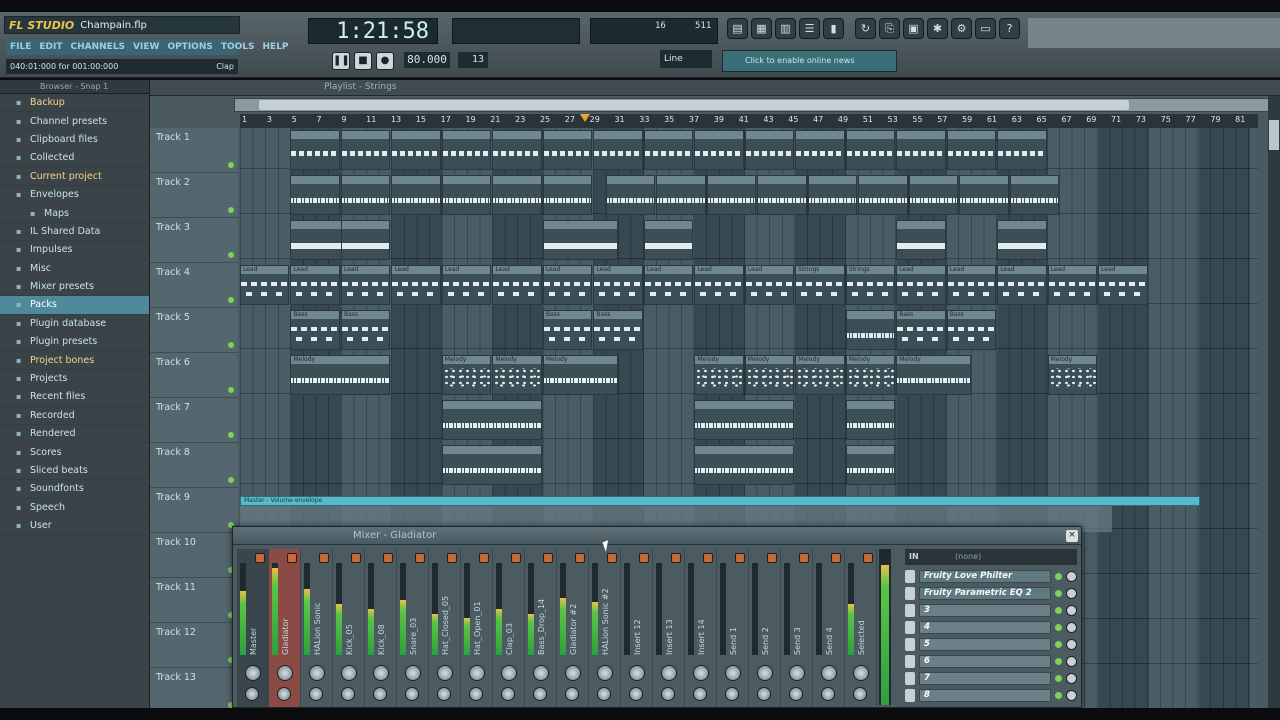 The width and height of the screenshot is (1280, 720). What do you see at coordinates (98, 47) in the screenshot?
I see `menu-channels: CHANNELS` at bounding box center [98, 47].